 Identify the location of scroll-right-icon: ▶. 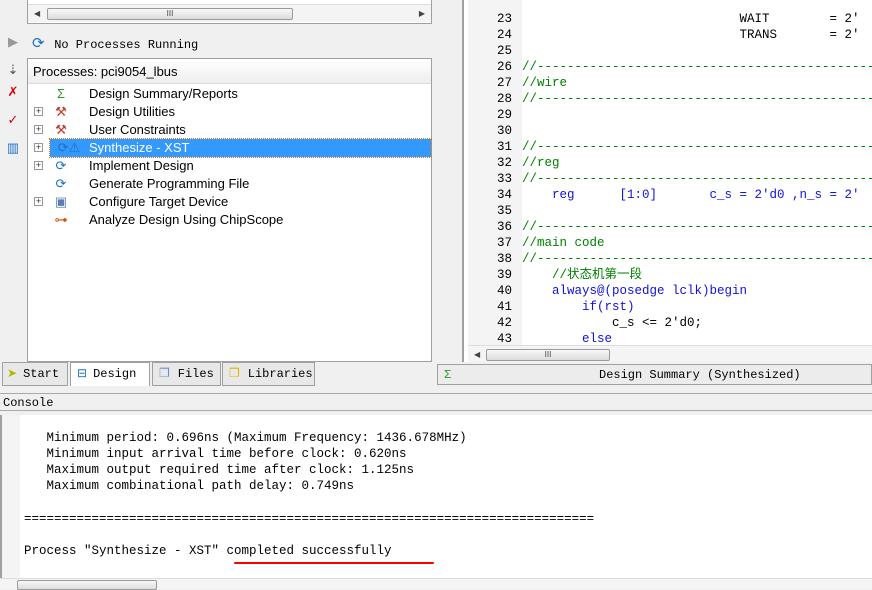
(422, 13).